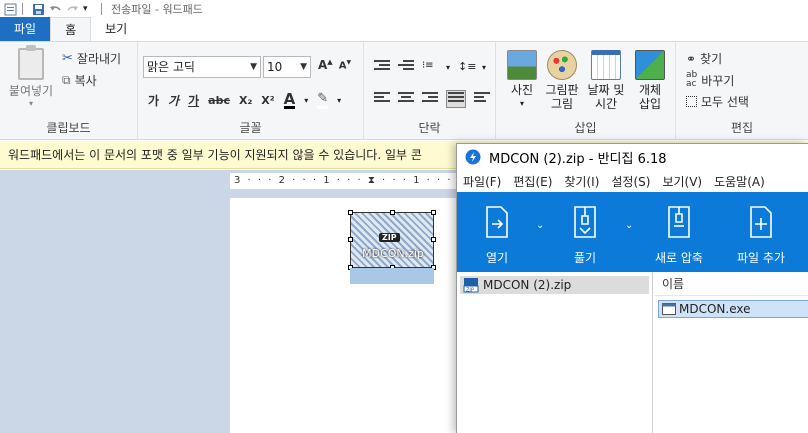 This screenshot has height=433, width=808. I want to click on increase-indent-icon, so click(406, 67).